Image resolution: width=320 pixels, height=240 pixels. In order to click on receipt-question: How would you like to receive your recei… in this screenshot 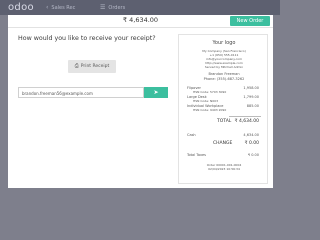, I will do `click(87, 38)`.